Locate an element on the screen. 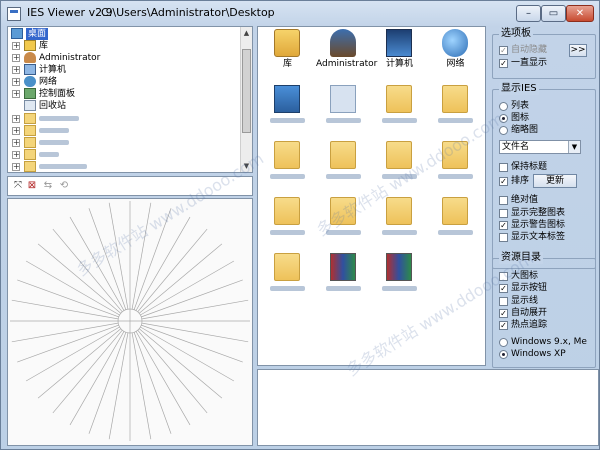 Image resolution: width=600 pixels, height=450 pixels. minimize-button: – is located at coordinates (528, 13).